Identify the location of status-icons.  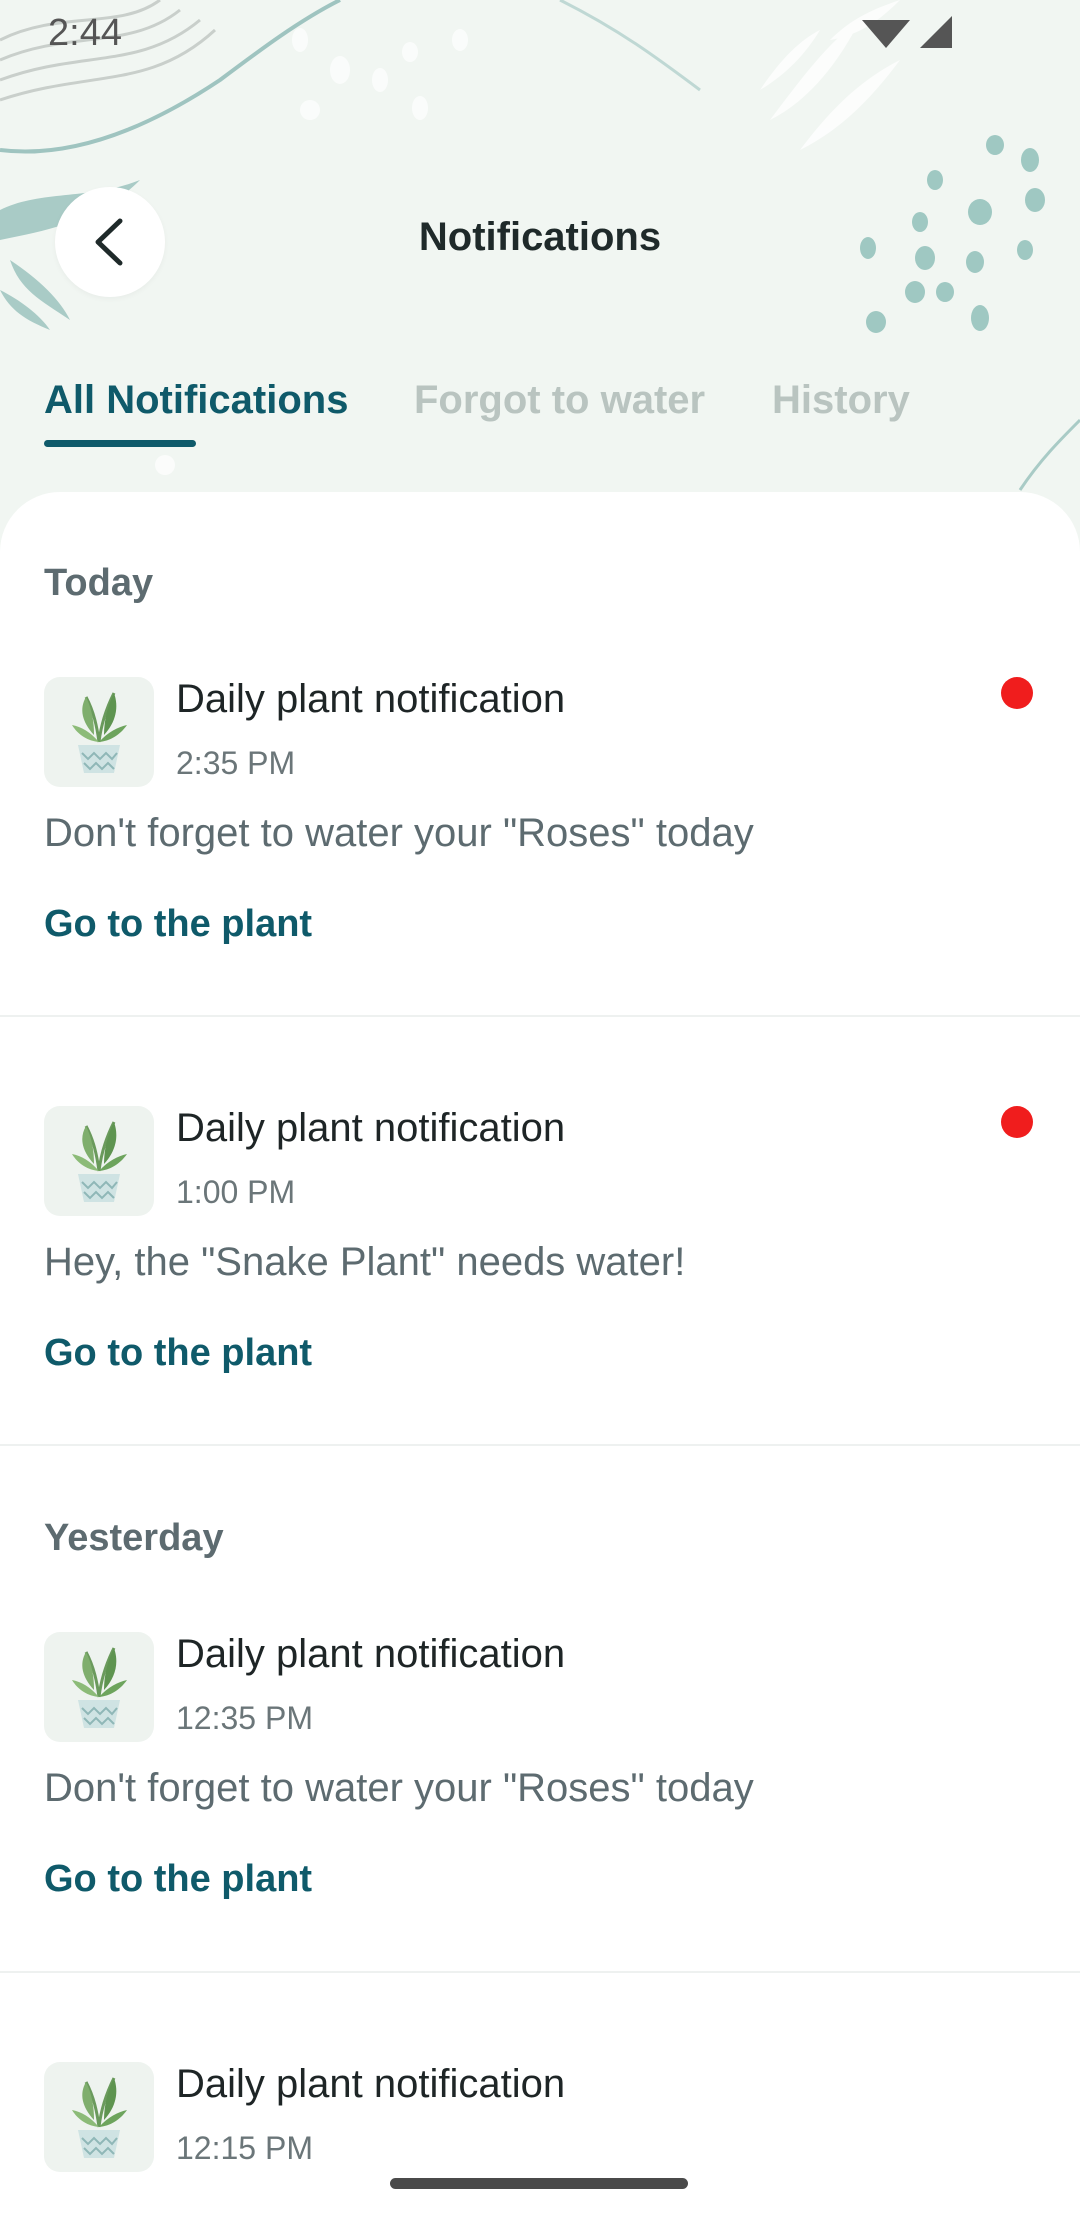
(907, 32).